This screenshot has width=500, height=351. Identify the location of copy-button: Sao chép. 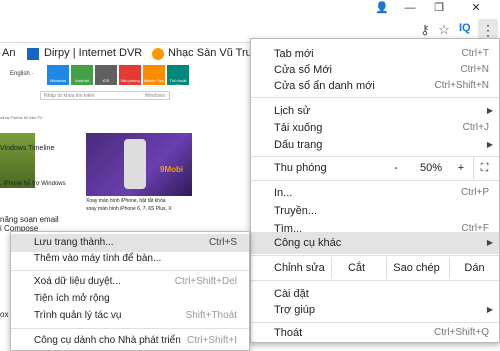
(416, 268).